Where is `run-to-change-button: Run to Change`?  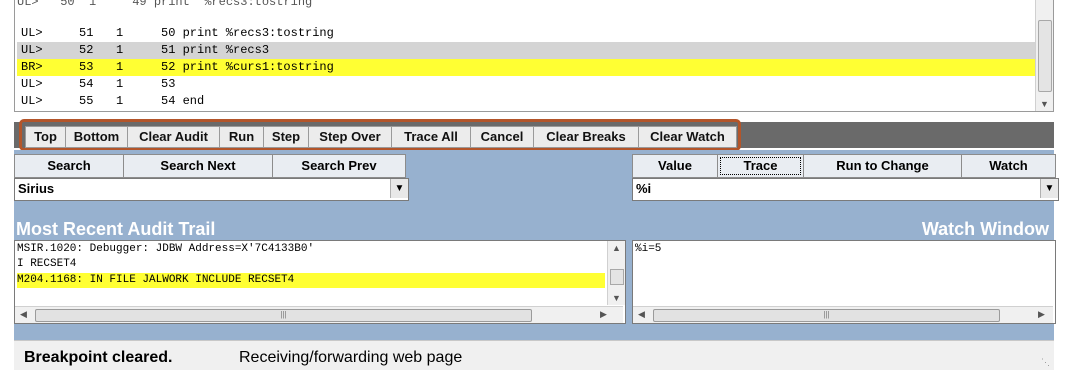
run-to-change-button: Run to Change is located at coordinates (882, 166).